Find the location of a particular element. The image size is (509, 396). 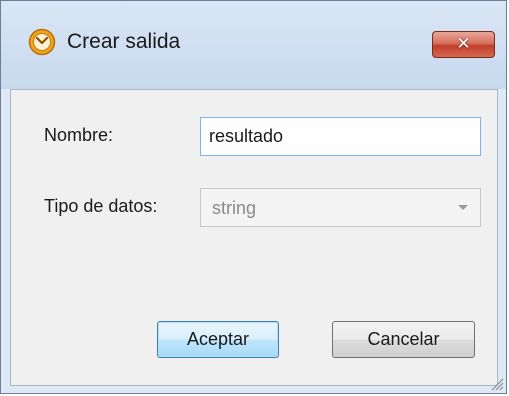

accept-button: Aceptar is located at coordinates (218, 339).